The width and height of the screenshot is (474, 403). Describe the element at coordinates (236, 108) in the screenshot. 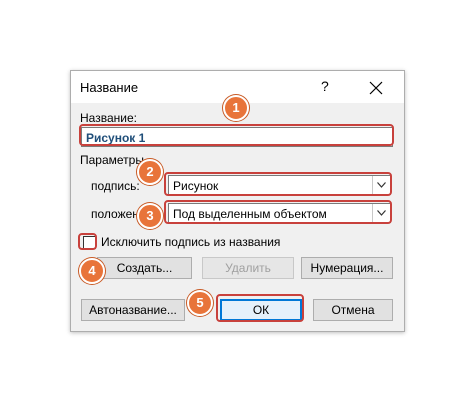

I see `callout-badge-1: 1` at that location.